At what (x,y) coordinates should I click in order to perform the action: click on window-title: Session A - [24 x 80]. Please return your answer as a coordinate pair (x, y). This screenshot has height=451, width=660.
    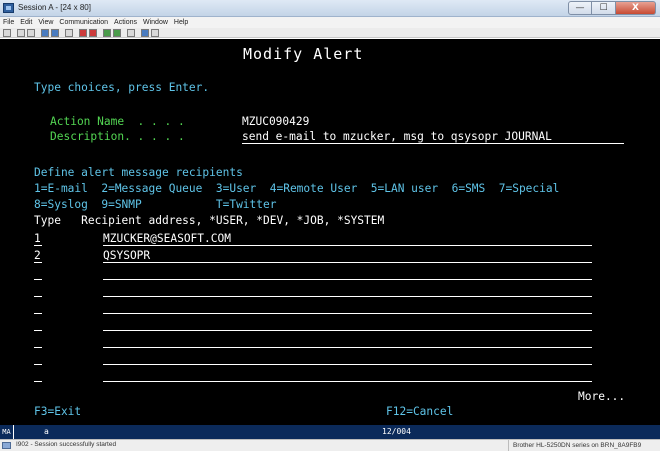
    Looking at the image, I should click on (54, 7).